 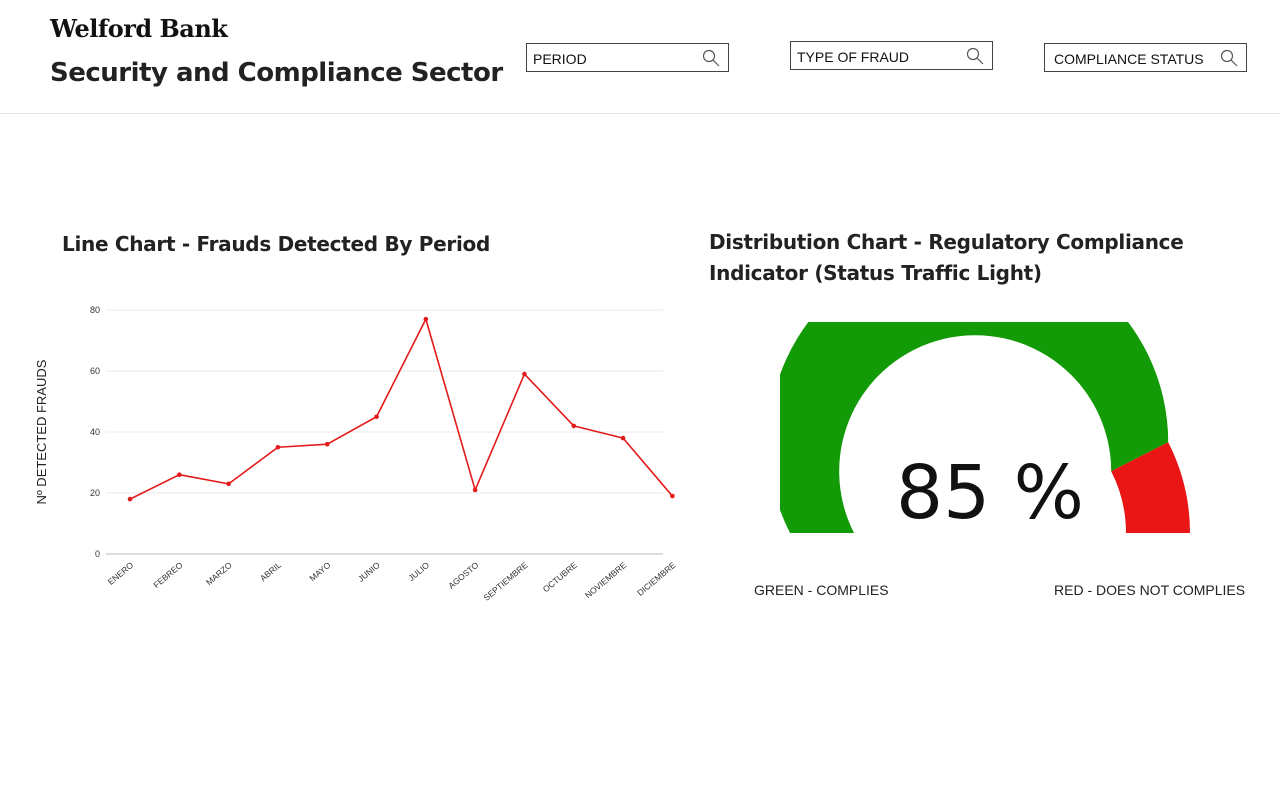 What do you see at coordinates (821, 590) in the screenshot?
I see `legend-green-complies: GREEN - COMPLIES` at bounding box center [821, 590].